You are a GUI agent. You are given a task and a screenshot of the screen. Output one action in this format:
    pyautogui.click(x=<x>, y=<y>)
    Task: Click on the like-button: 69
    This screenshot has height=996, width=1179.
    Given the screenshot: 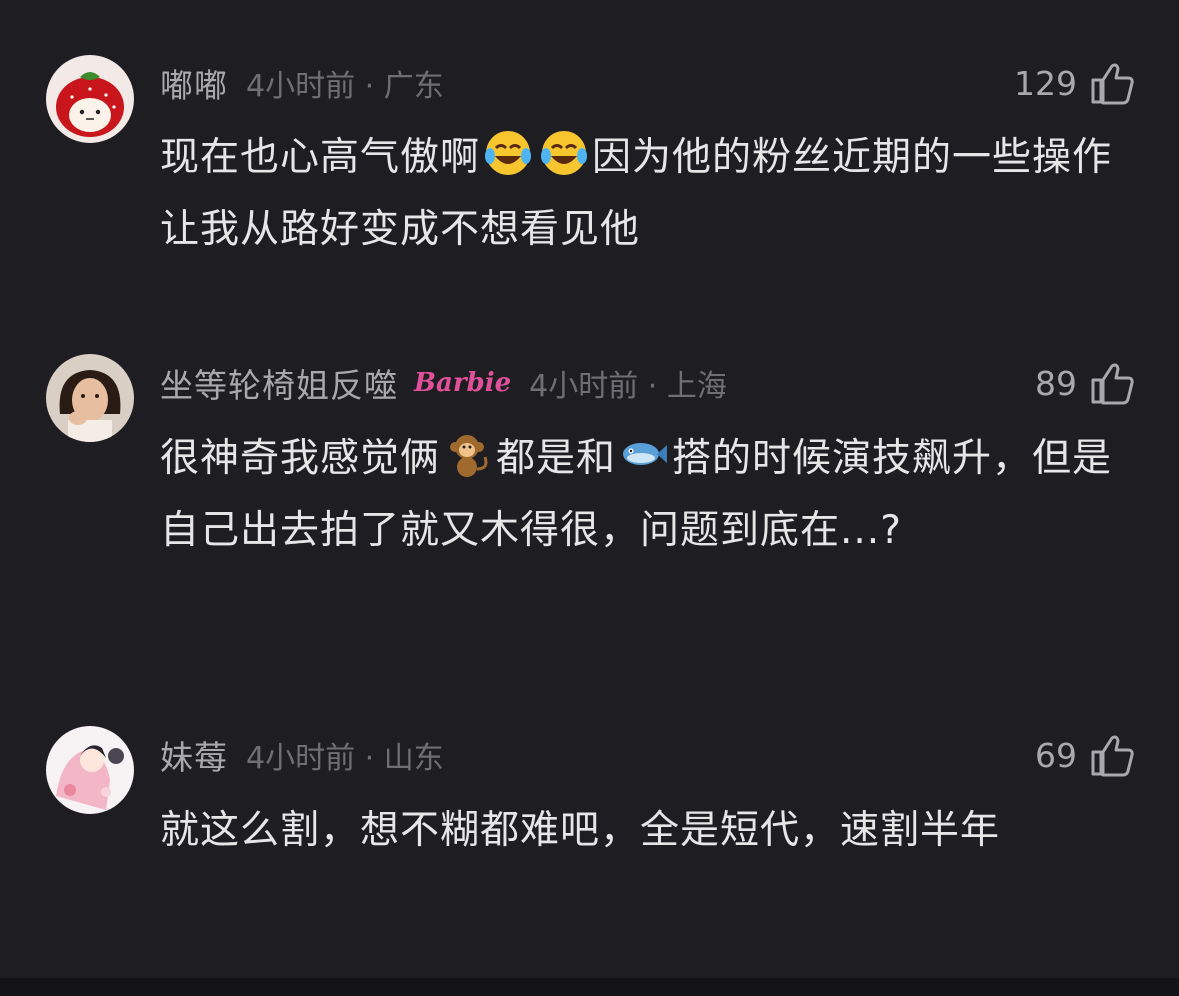 What is the action you would take?
    pyautogui.click(x=1085, y=755)
    